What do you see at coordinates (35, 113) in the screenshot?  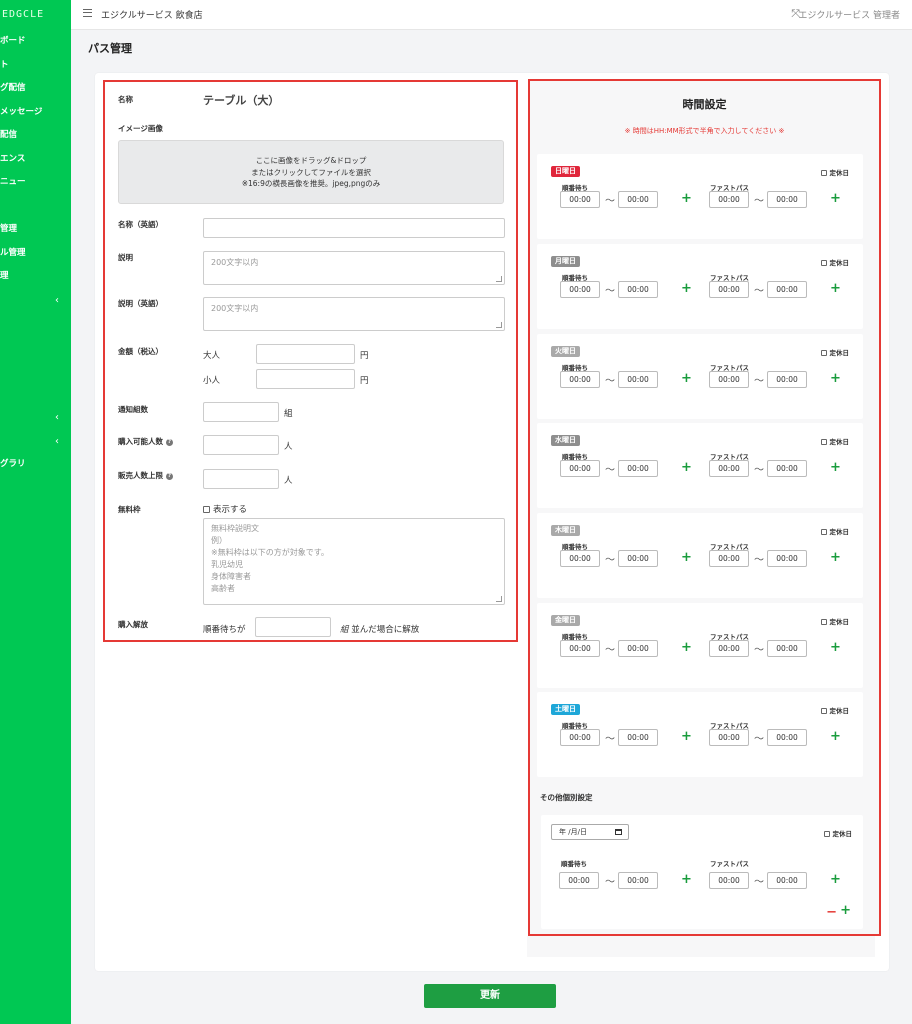 I see `sidebar-item: メッセージ` at bounding box center [35, 113].